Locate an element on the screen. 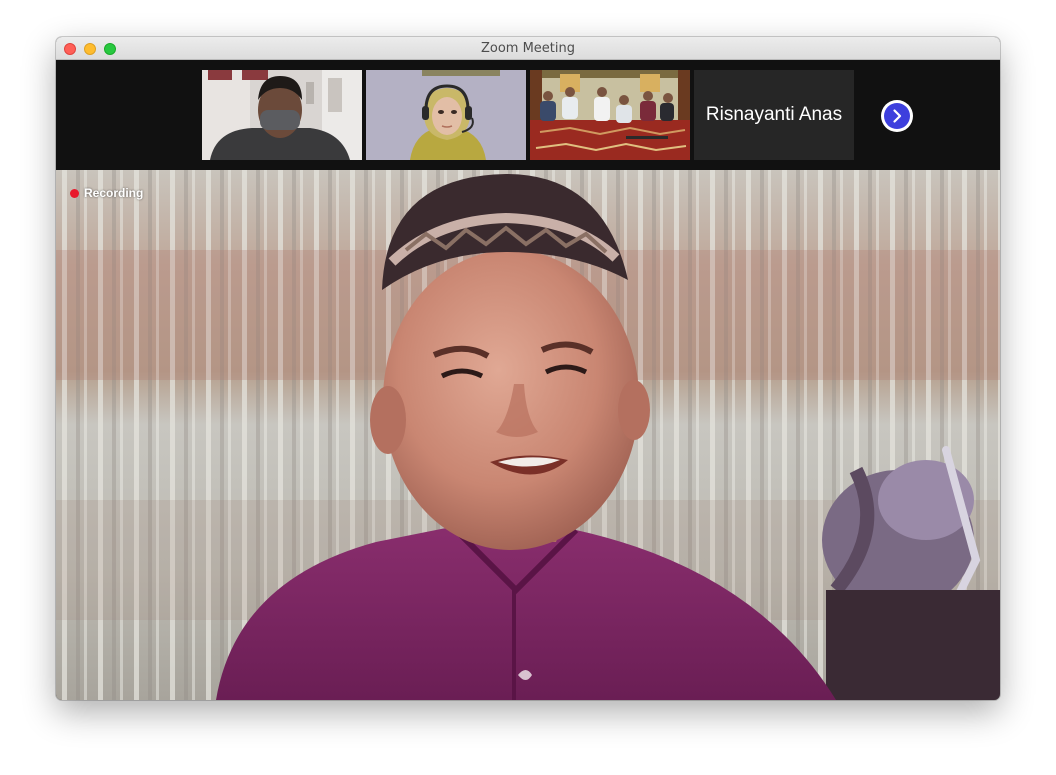 This screenshot has width=1056, height=775. participant-name: Risnayanti Anas is located at coordinates (774, 114).